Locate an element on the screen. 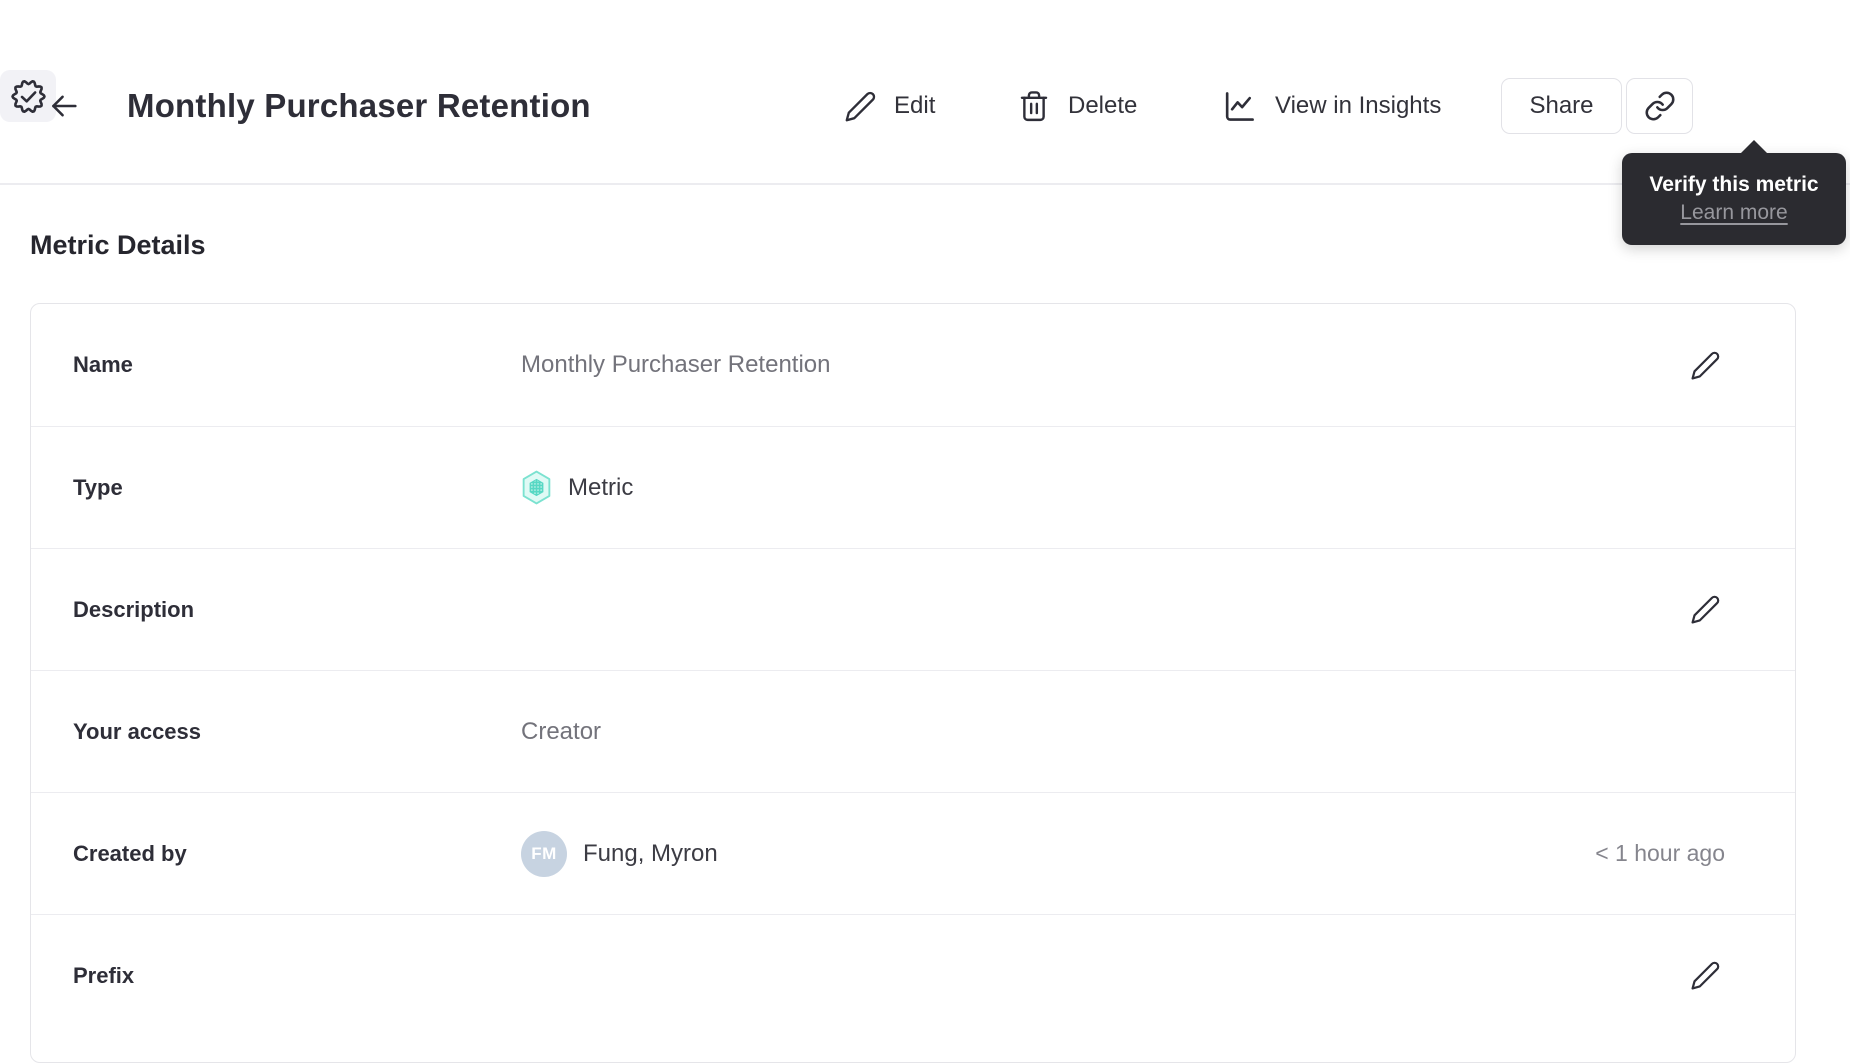  header-divider is located at coordinates (925, 184).